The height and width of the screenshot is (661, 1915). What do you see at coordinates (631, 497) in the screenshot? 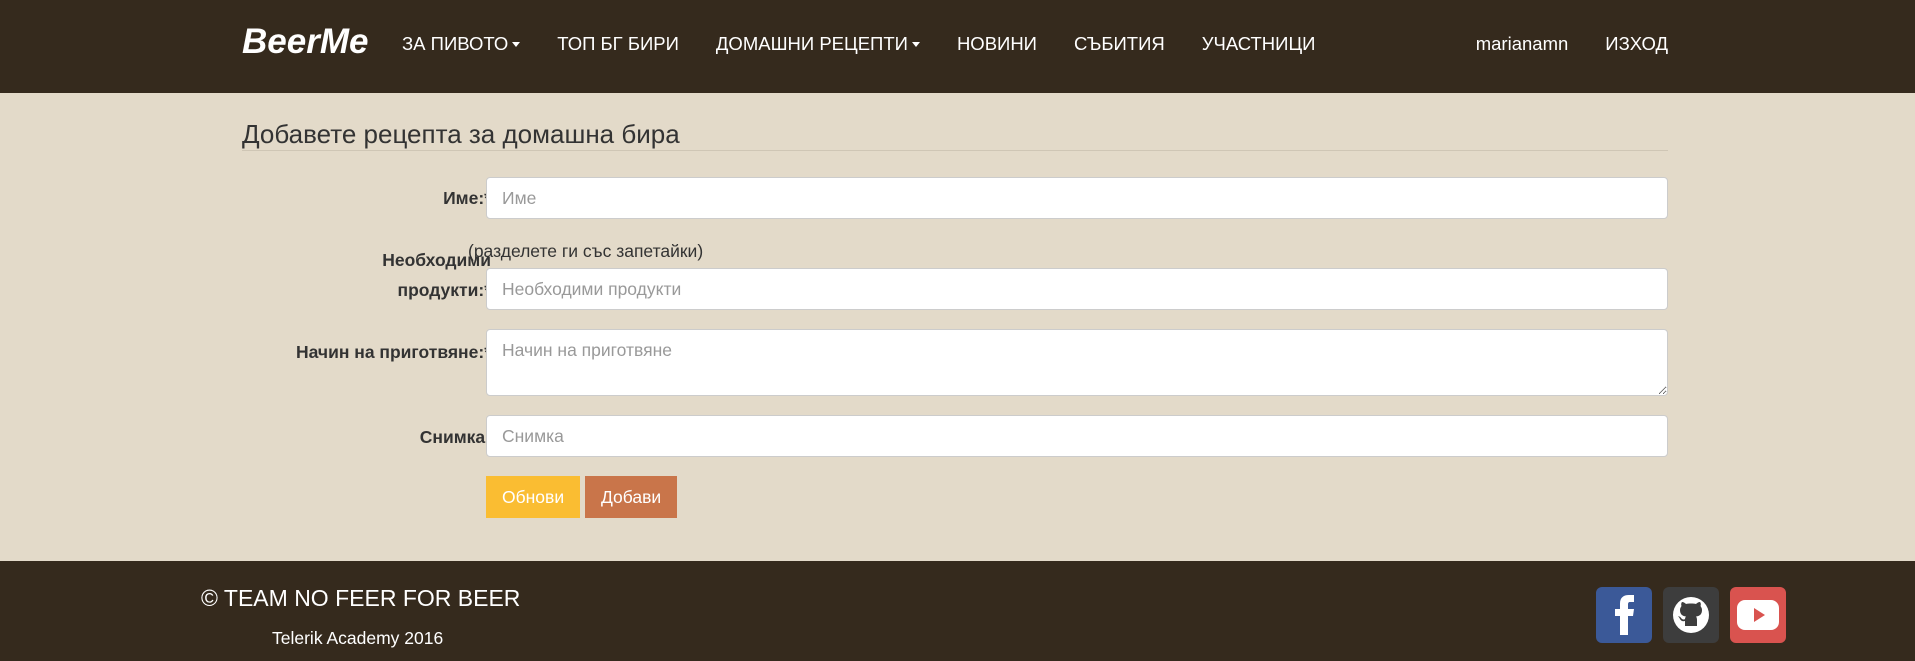
I see `add-button: Добави` at bounding box center [631, 497].